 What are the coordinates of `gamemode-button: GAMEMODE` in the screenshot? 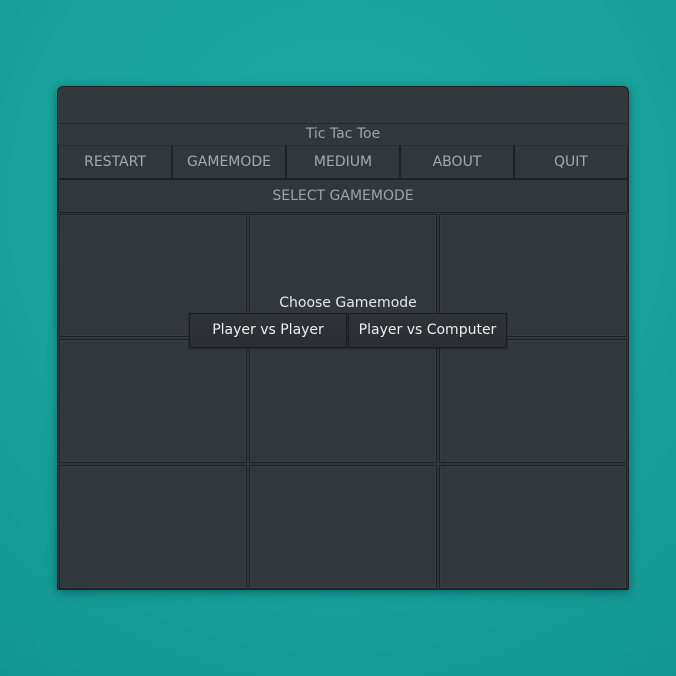 It's located at (229, 162).